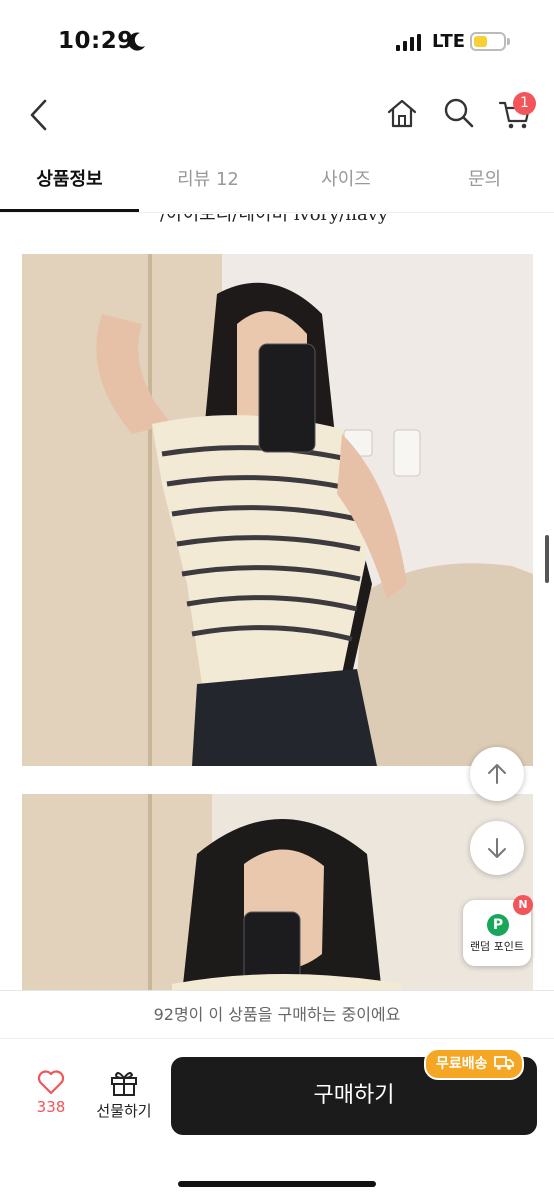  What do you see at coordinates (124, 1084) in the screenshot?
I see `gift-icon` at bounding box center [124, 1084].